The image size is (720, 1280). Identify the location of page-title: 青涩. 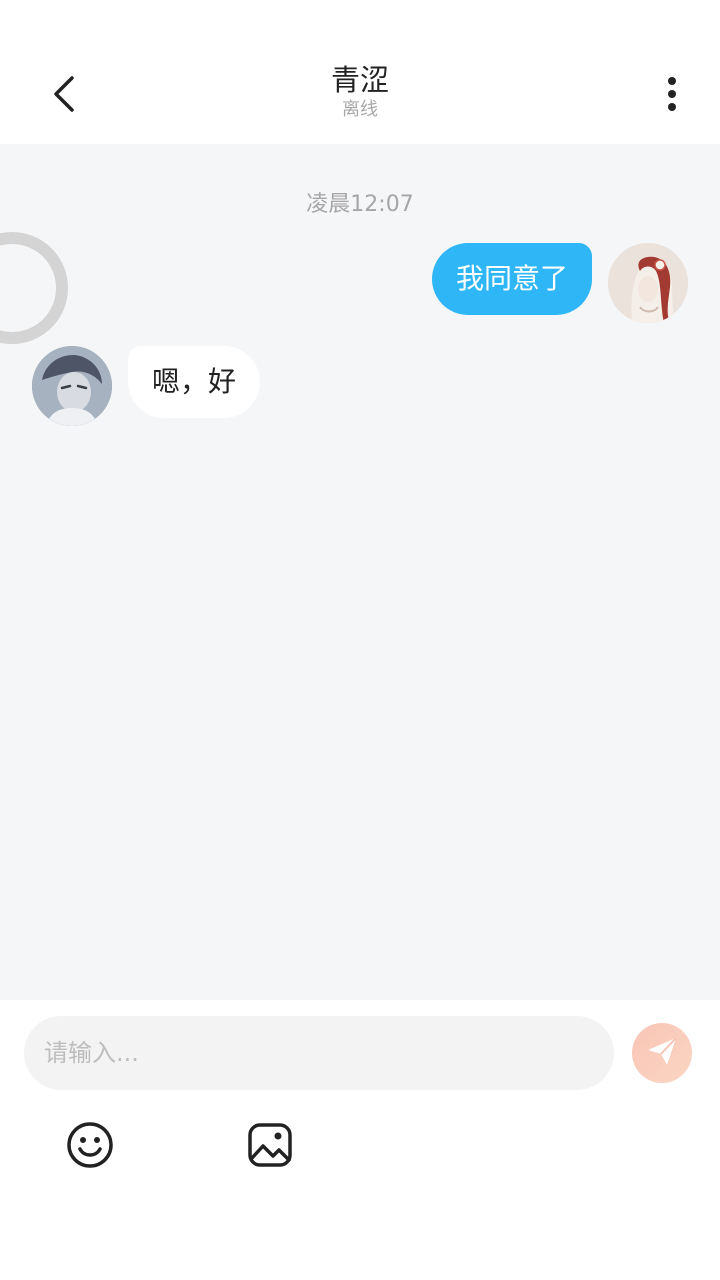
(359, 80).